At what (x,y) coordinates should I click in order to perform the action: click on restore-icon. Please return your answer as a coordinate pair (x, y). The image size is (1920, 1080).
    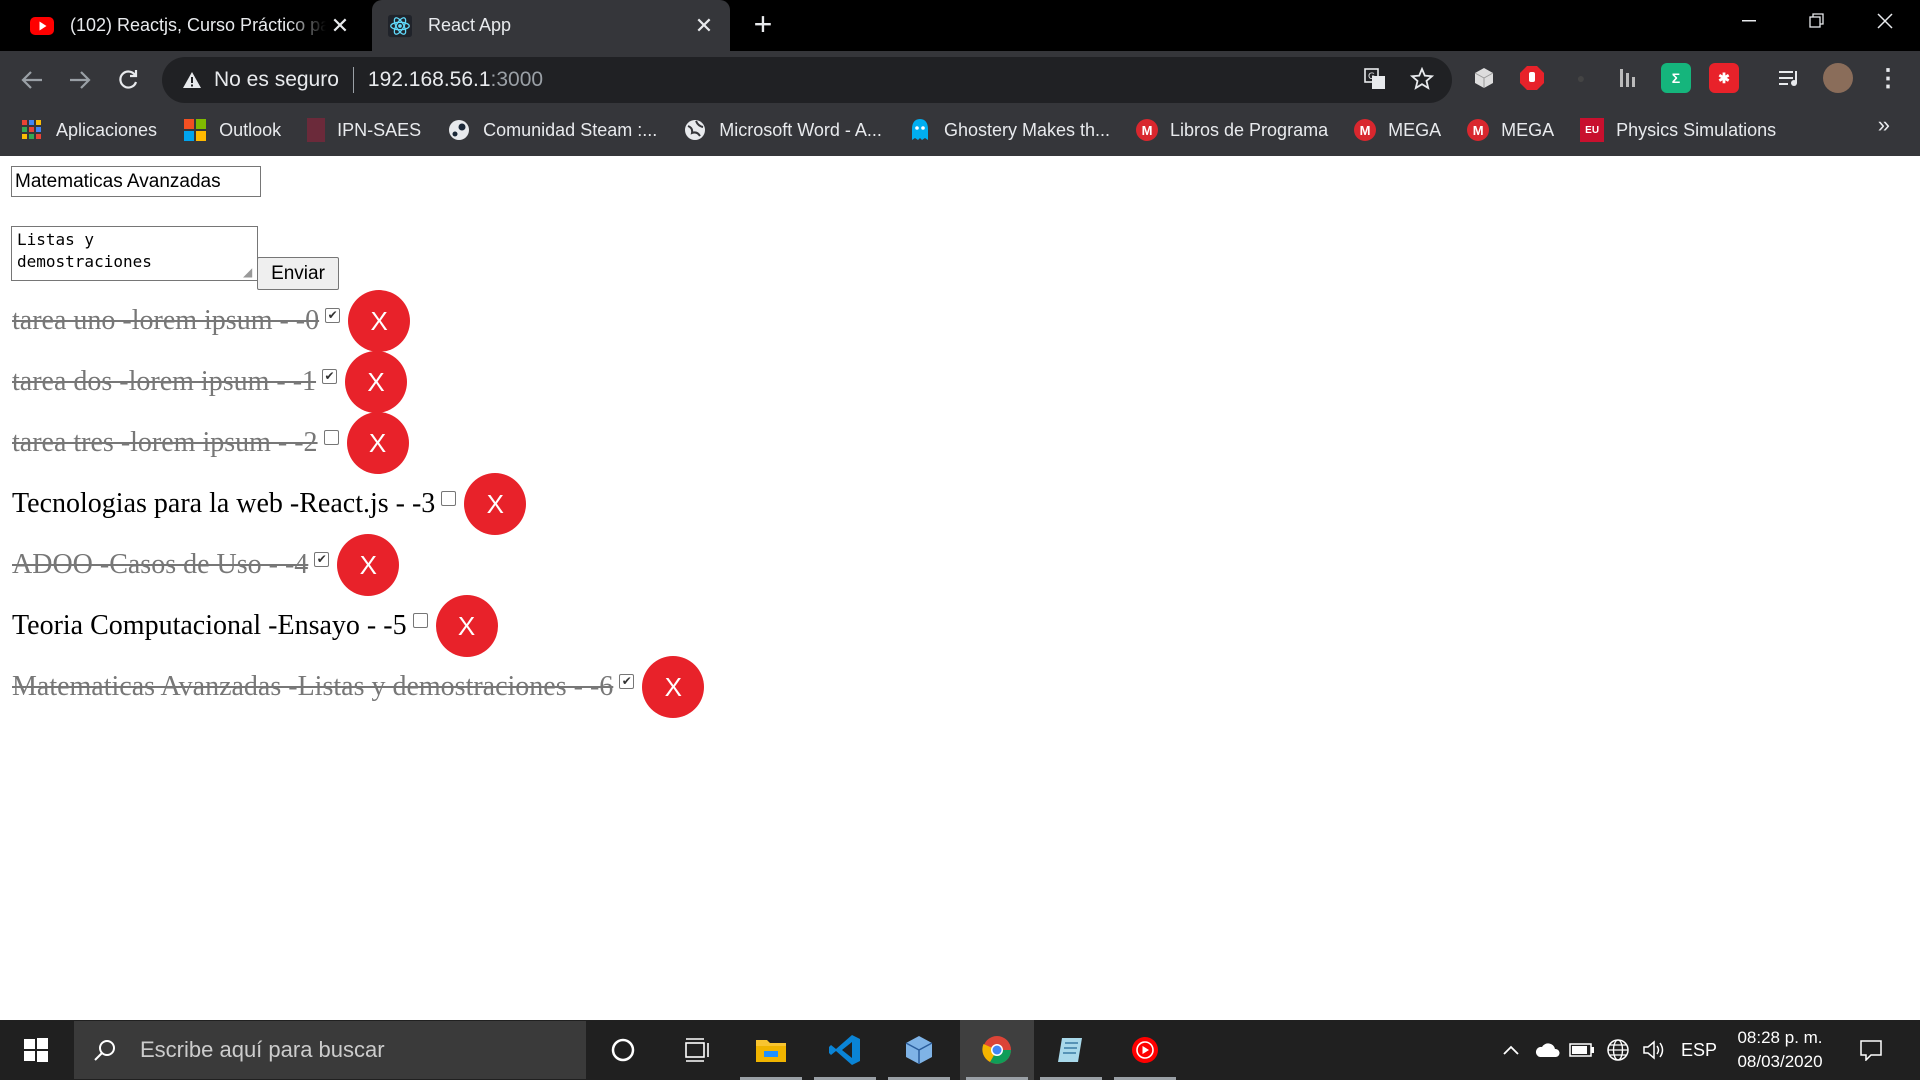
    Looking at the image, I should click on (1817, 21).